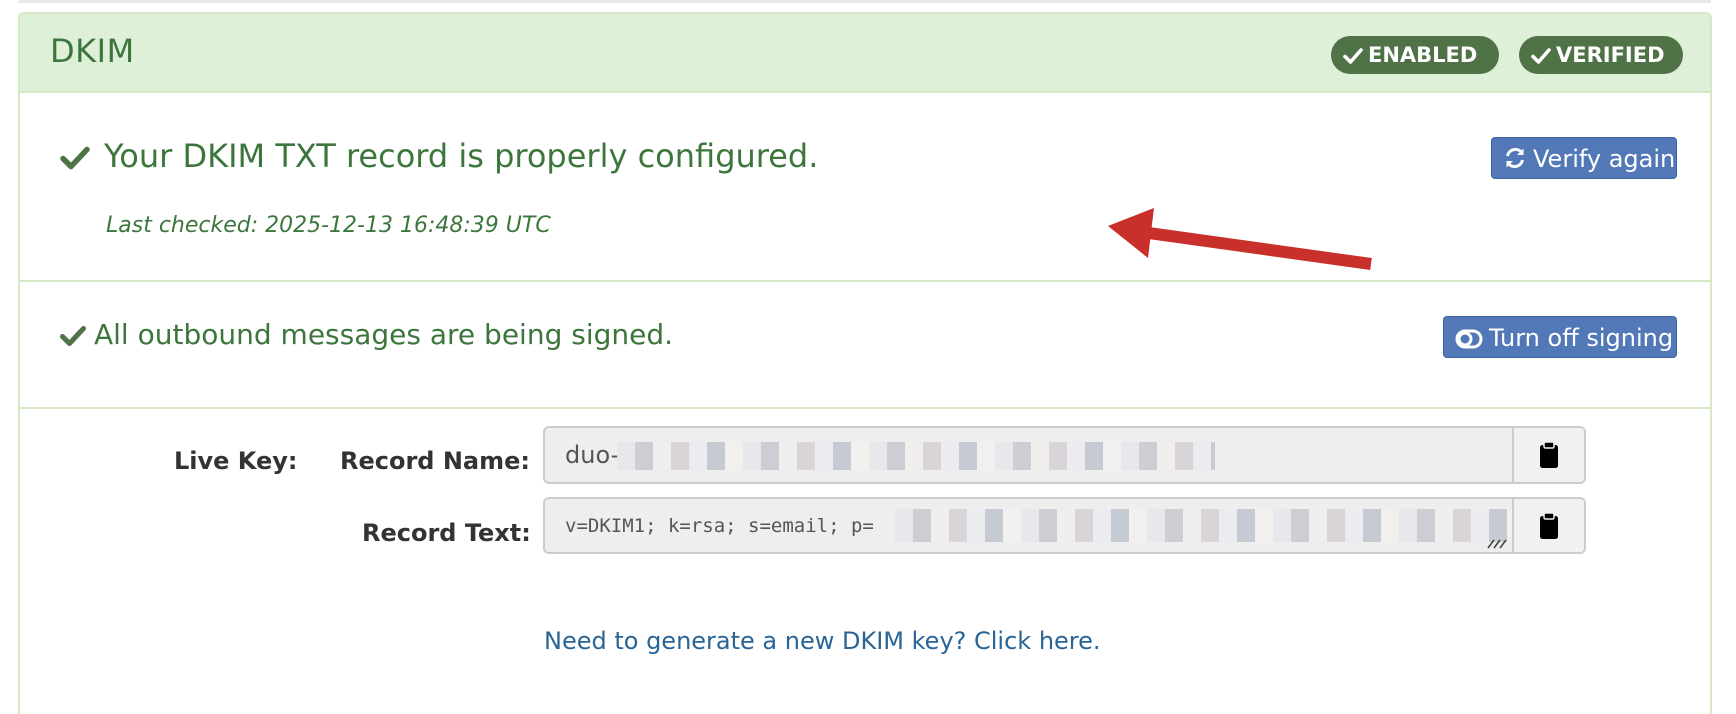 The image size is (1736, 714). What do you see at coordinates (592, 455) in the screenshot?
I see `record-name-value: duo-` at bounding box center [592, 455].